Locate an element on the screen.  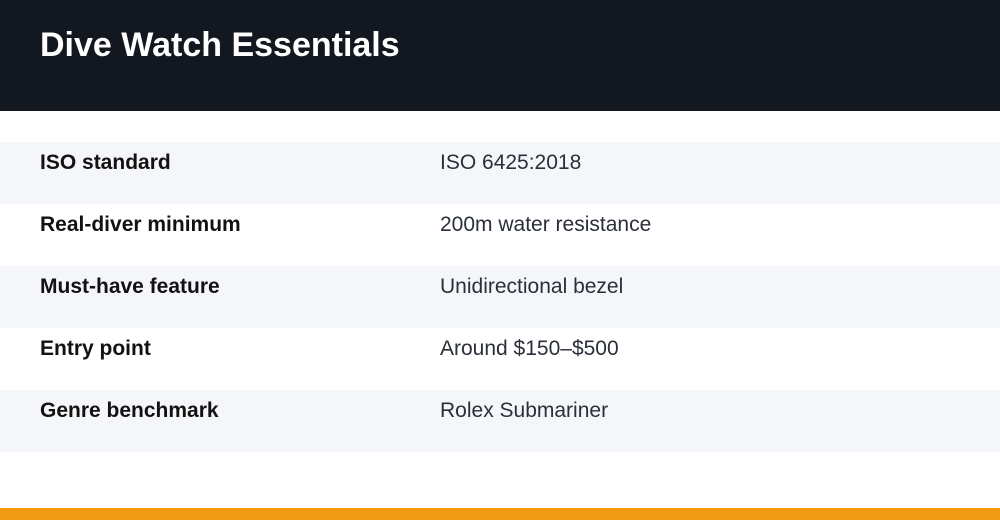
page-title: Dive Watch Essentials is located at coordinates (220, 45).